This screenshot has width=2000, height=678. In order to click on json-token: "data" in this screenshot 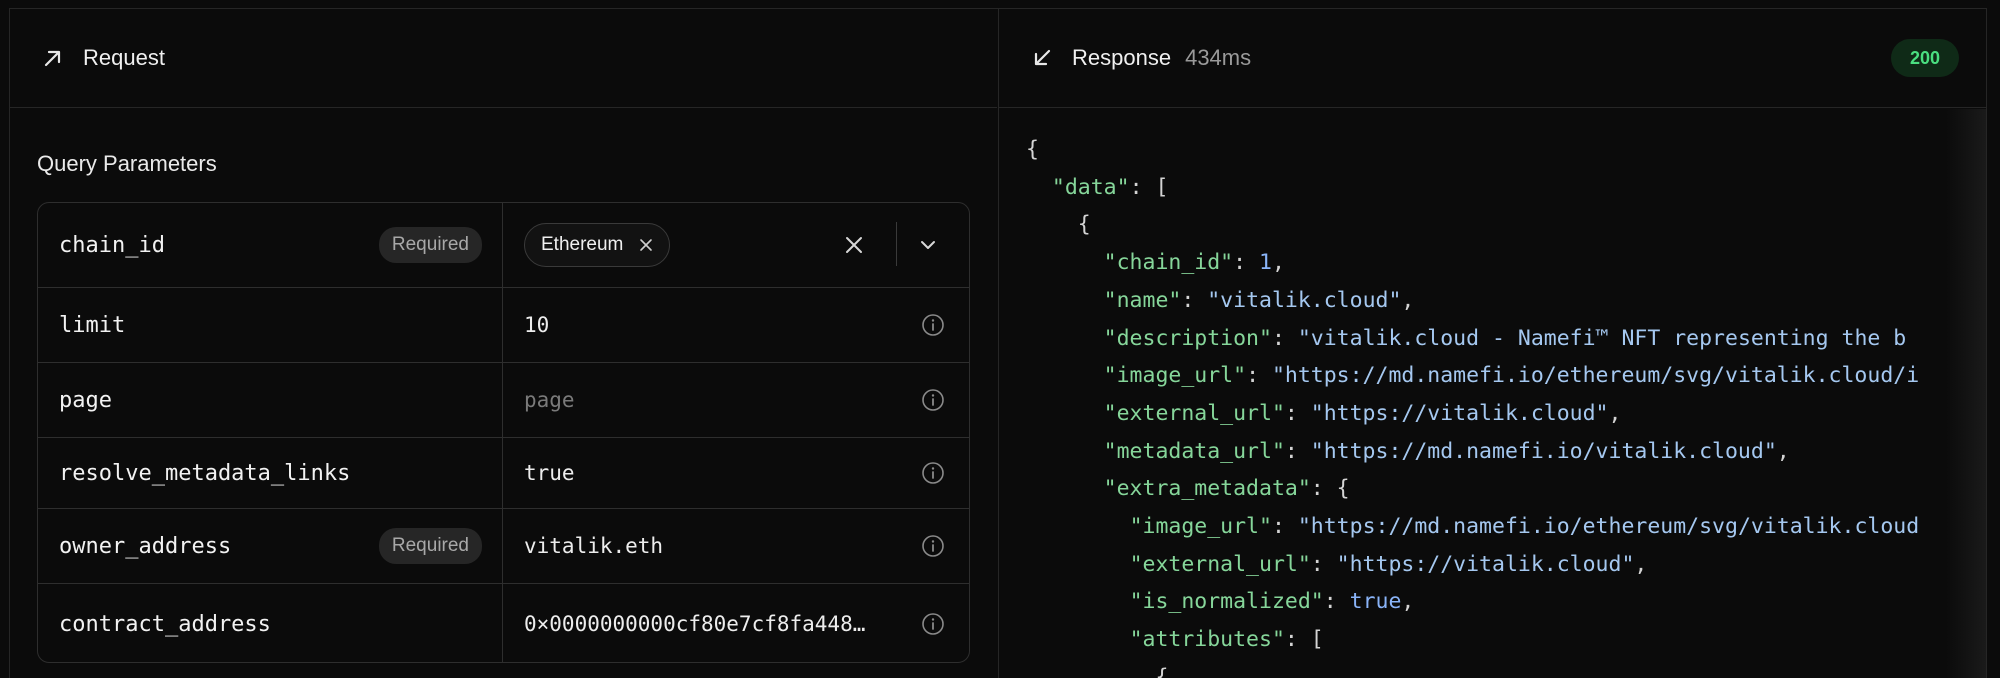, I will do `click(1090, 187)`.